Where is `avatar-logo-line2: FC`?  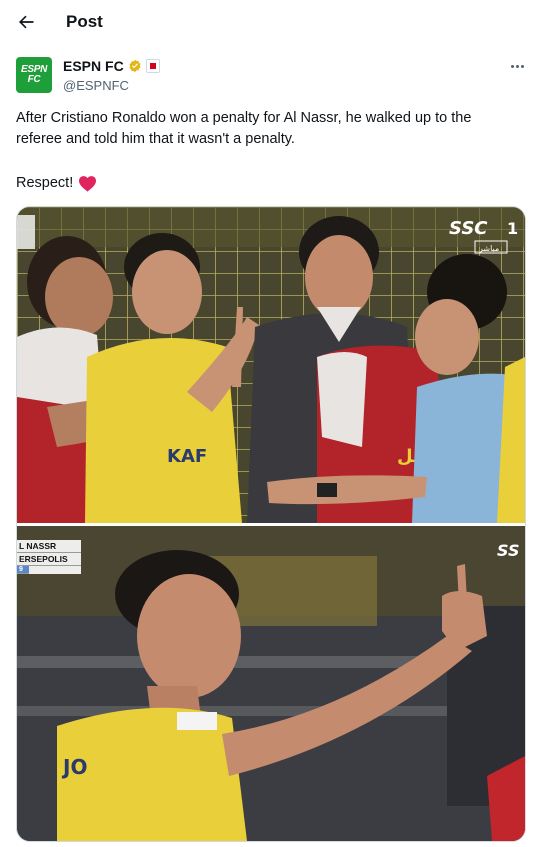 avatar-logo-line2: FC is located at coordinates (34, 79).